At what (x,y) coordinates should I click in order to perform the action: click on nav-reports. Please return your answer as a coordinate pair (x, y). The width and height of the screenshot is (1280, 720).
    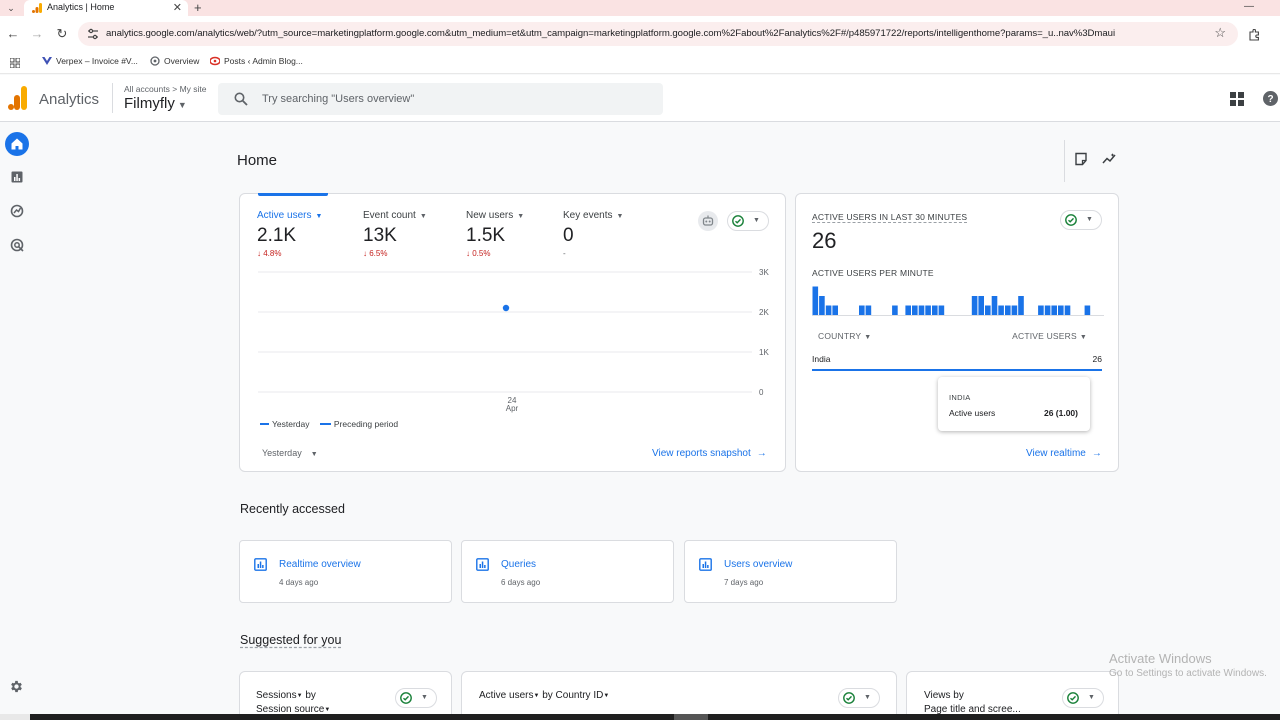
    Looking at the image, I should click on (17, 177).